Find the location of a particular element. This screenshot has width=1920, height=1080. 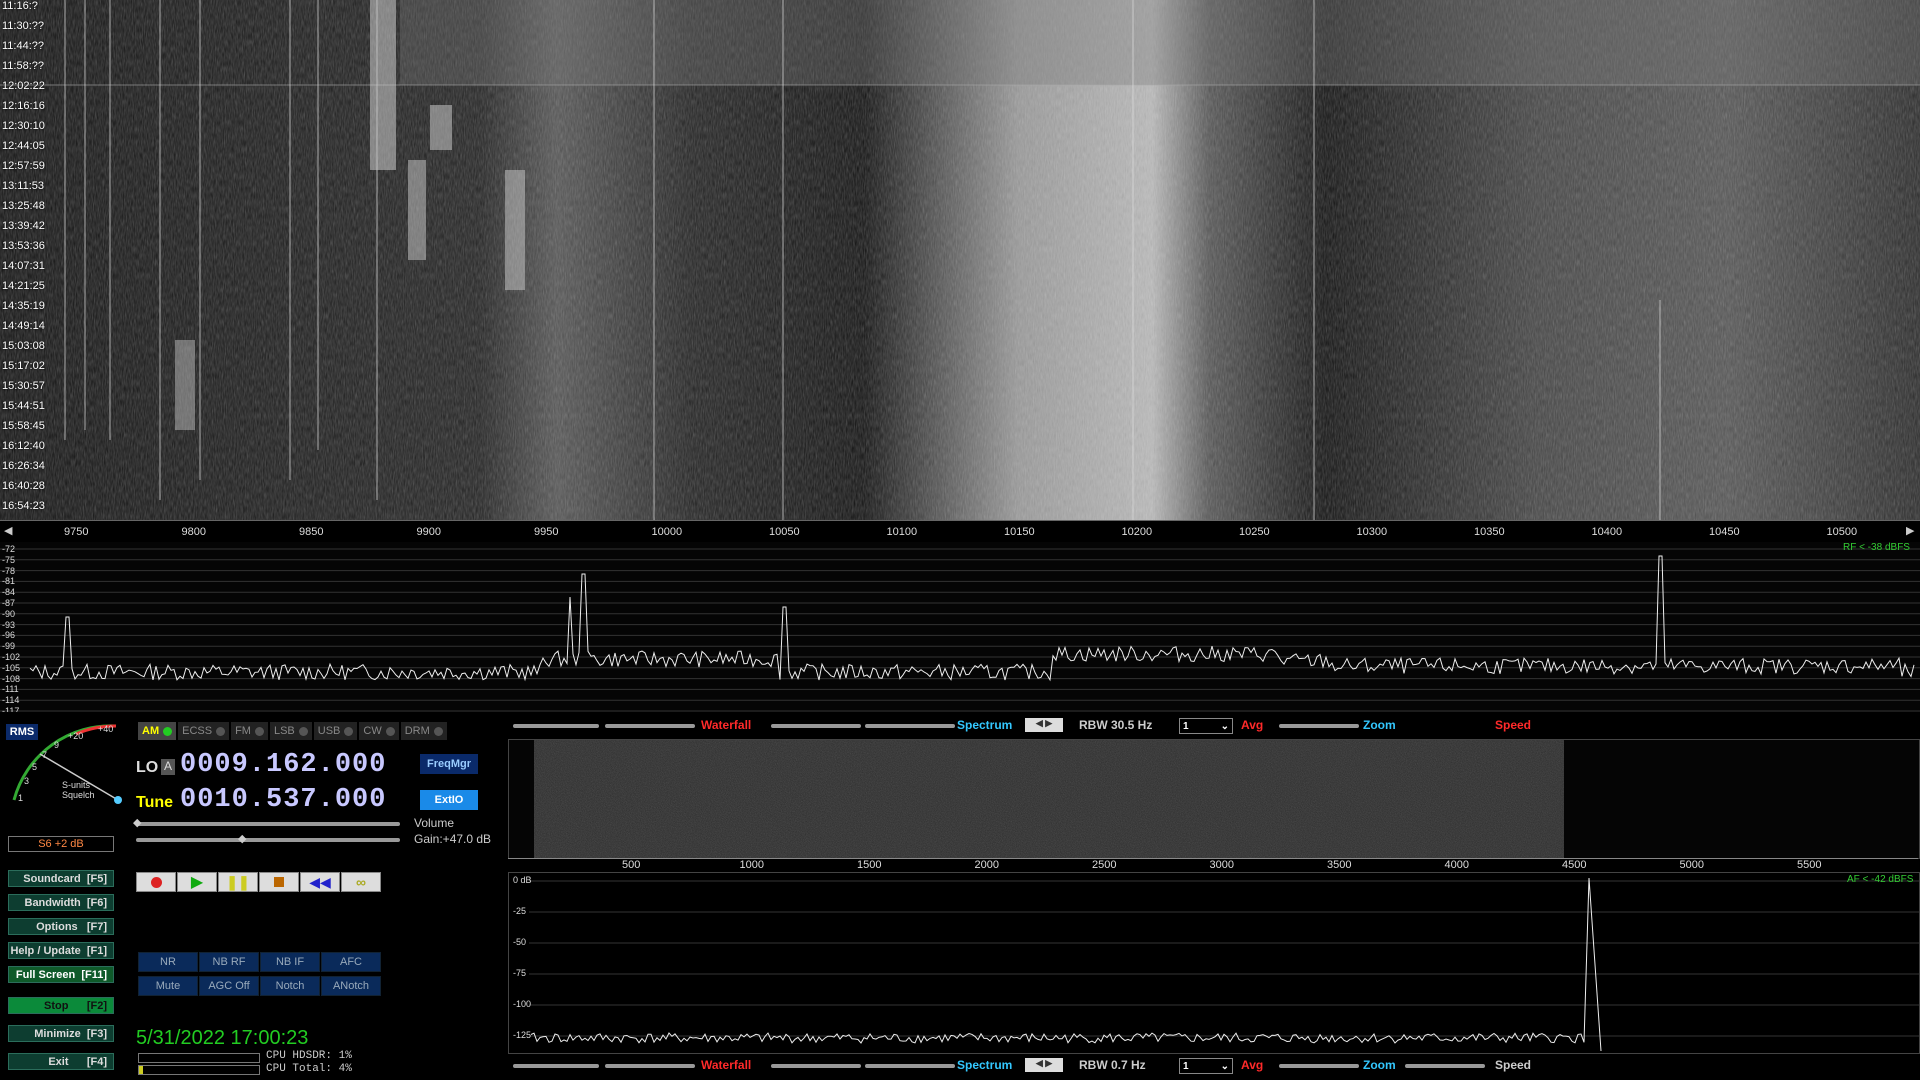

cpu-hdsdr-bar is located at coordinates (199, 1058).